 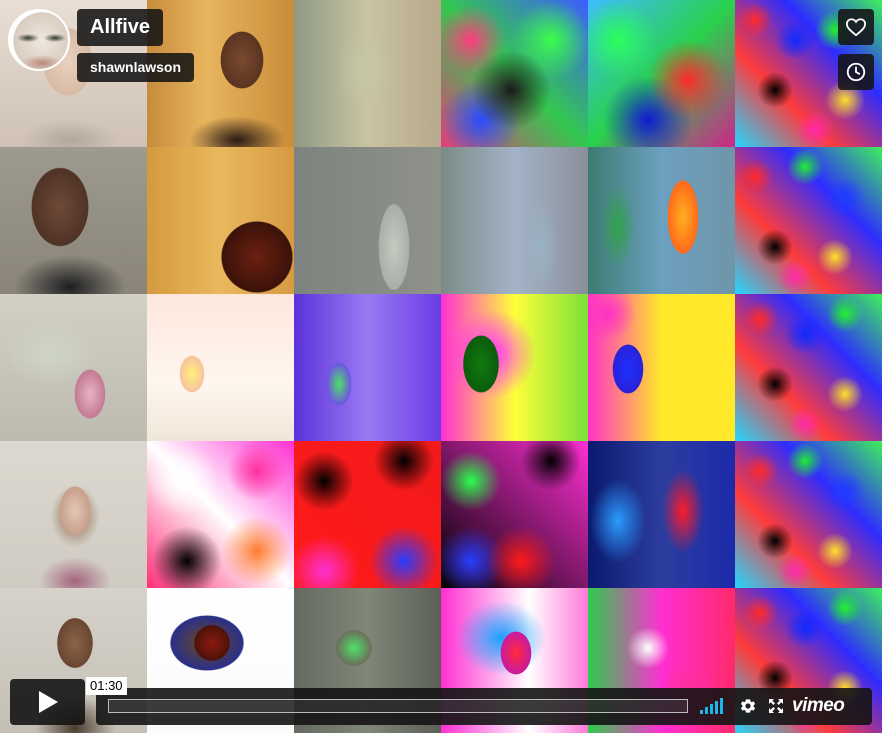 I want to click on avatar-image, so click(x=39, y=40).